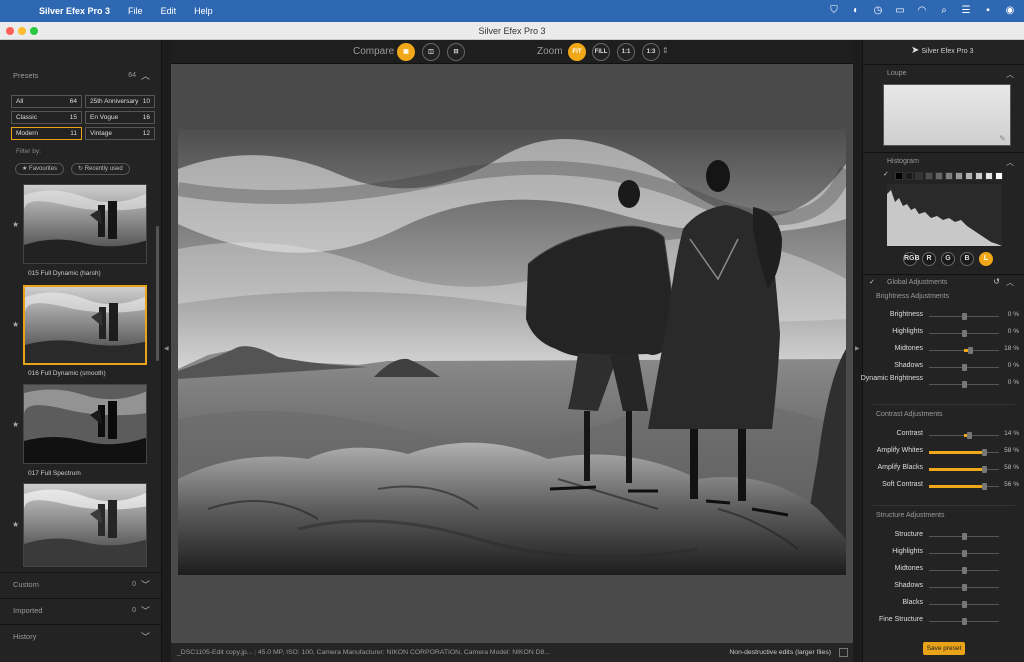 The height and width of the screenshot is (662, 1024). What do you see at coordinates (988, 11) in the screenshot?
I see `flag-icon: ▪` at bounding box center [988, 11].